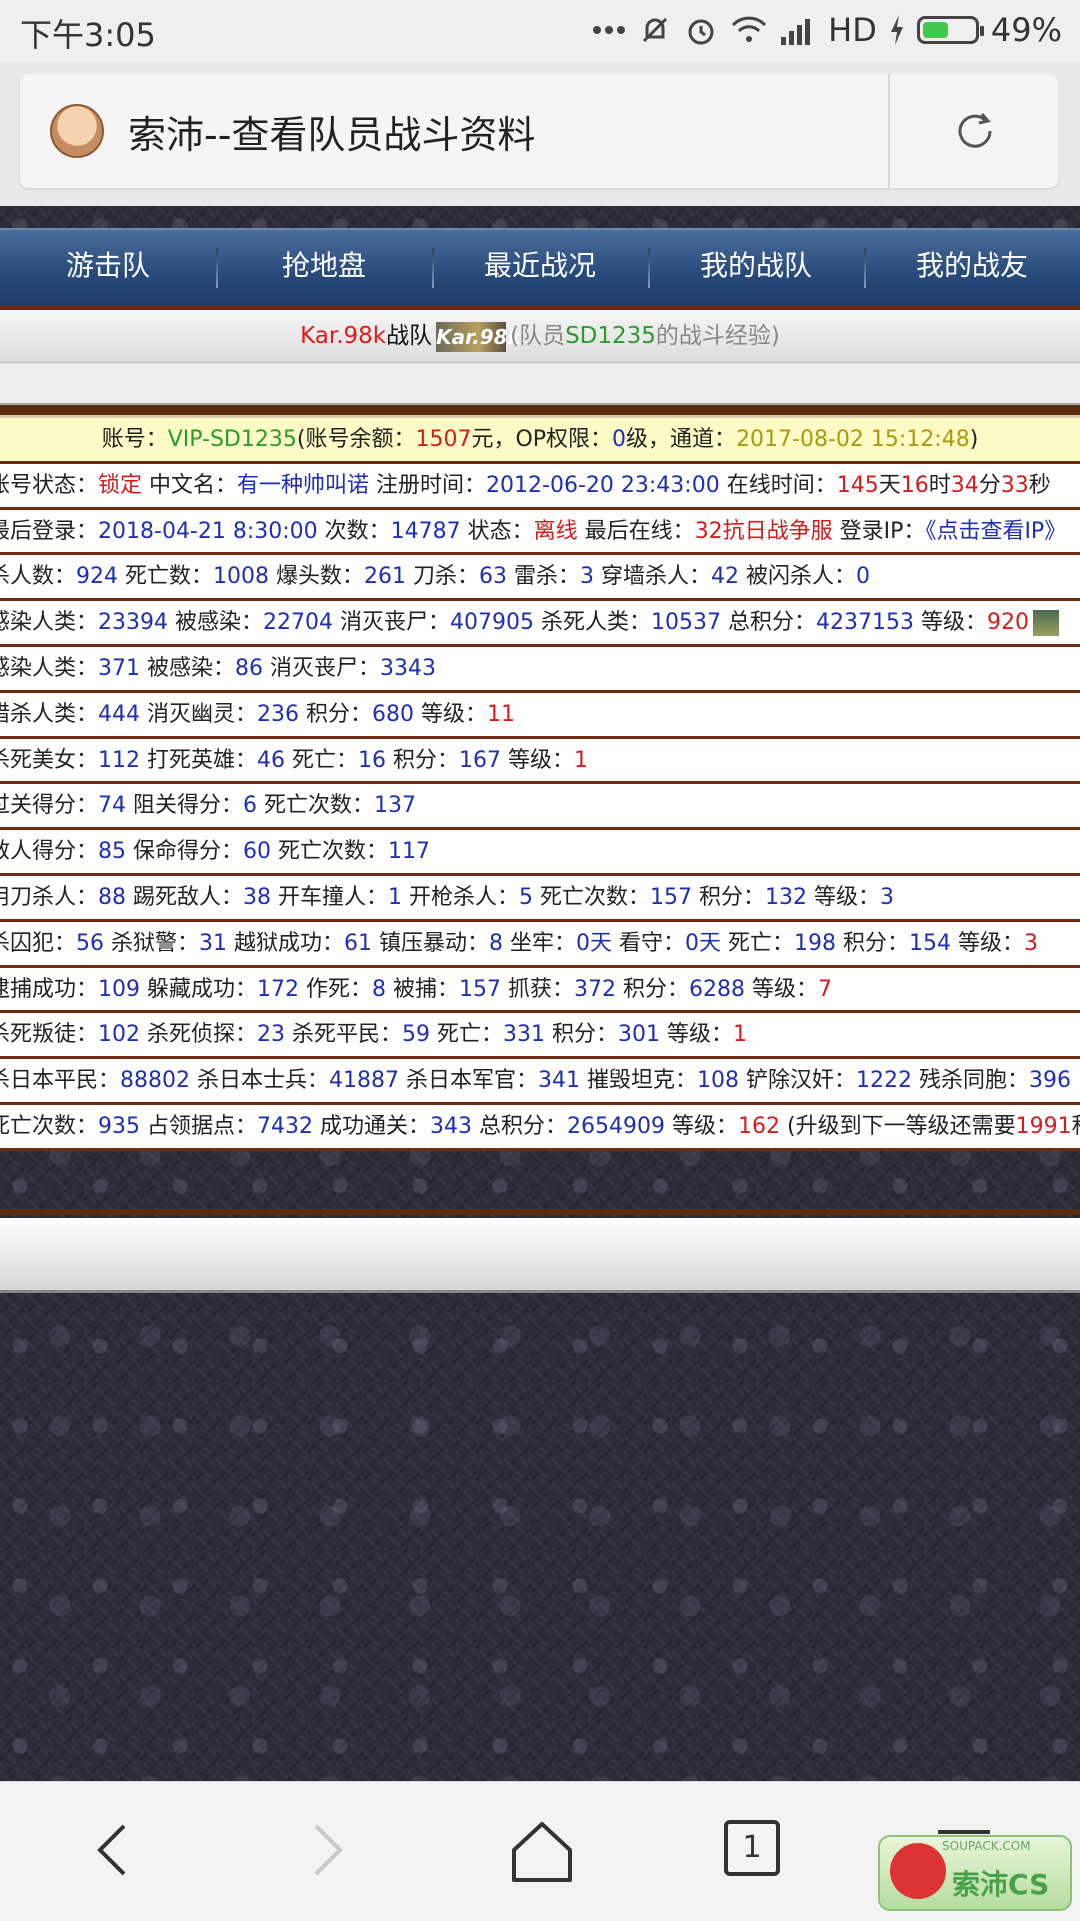 The height and width of the screenshot is (1921, 1080). Describe the element at coordinates (38, 577) in the screenshot. I see `label: 杀人数：` at that location.